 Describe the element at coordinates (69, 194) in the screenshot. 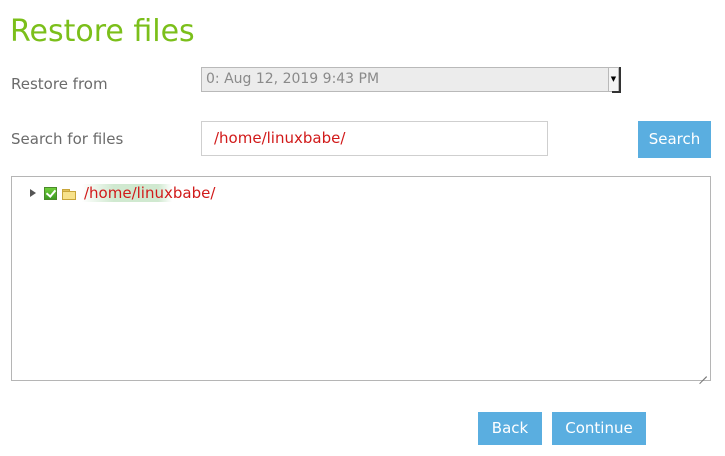

I see `folder-icon` at that location.